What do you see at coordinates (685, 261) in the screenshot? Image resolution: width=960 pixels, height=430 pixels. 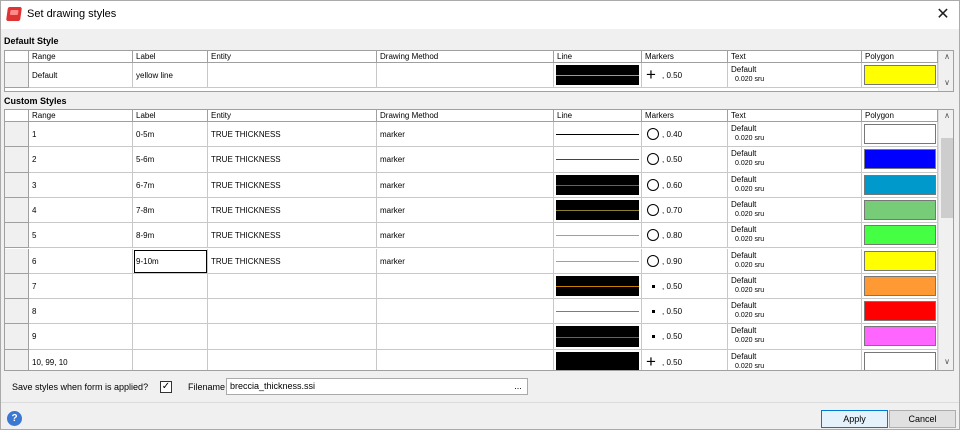 I see `marker-cell: , 0.90` at bounding box center [685, 261].